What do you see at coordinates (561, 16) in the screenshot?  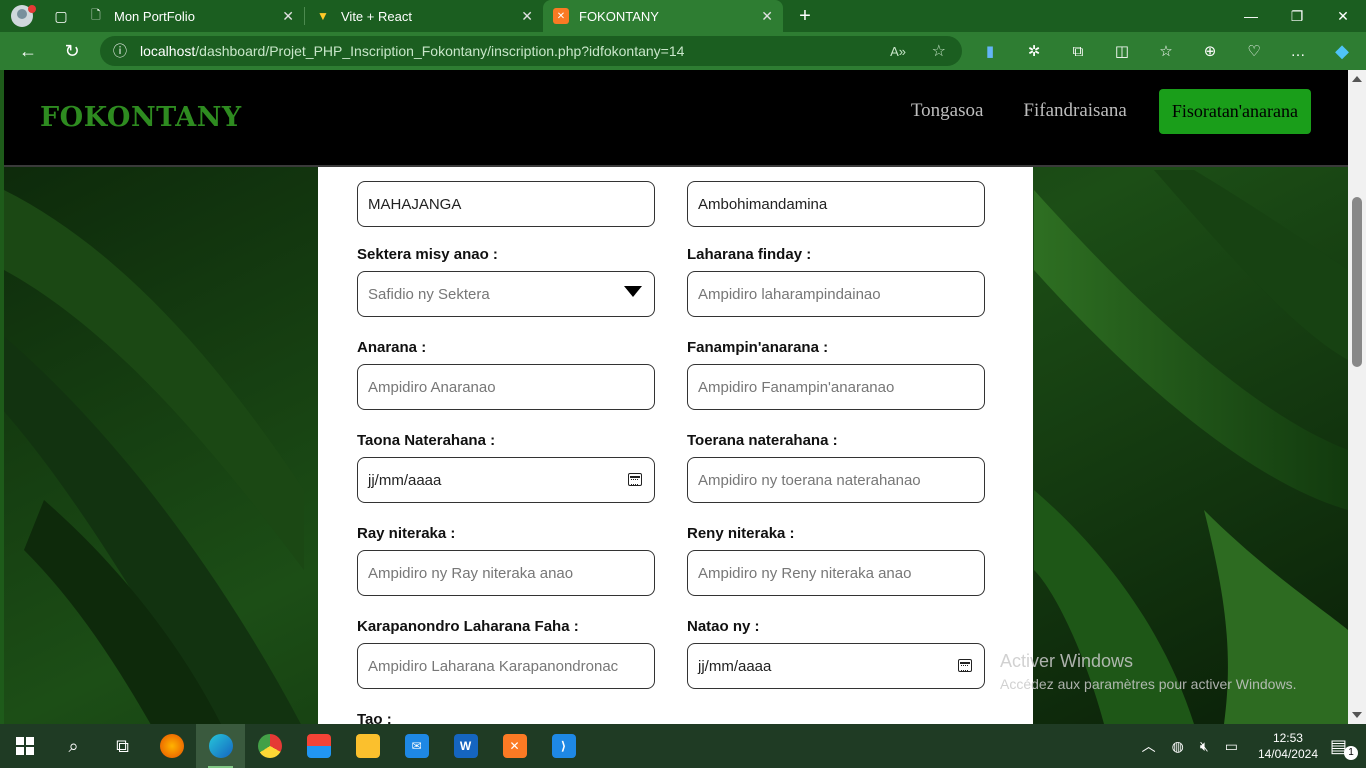 I see `xampp-icon: ✕` at bounding box center [561, 16].